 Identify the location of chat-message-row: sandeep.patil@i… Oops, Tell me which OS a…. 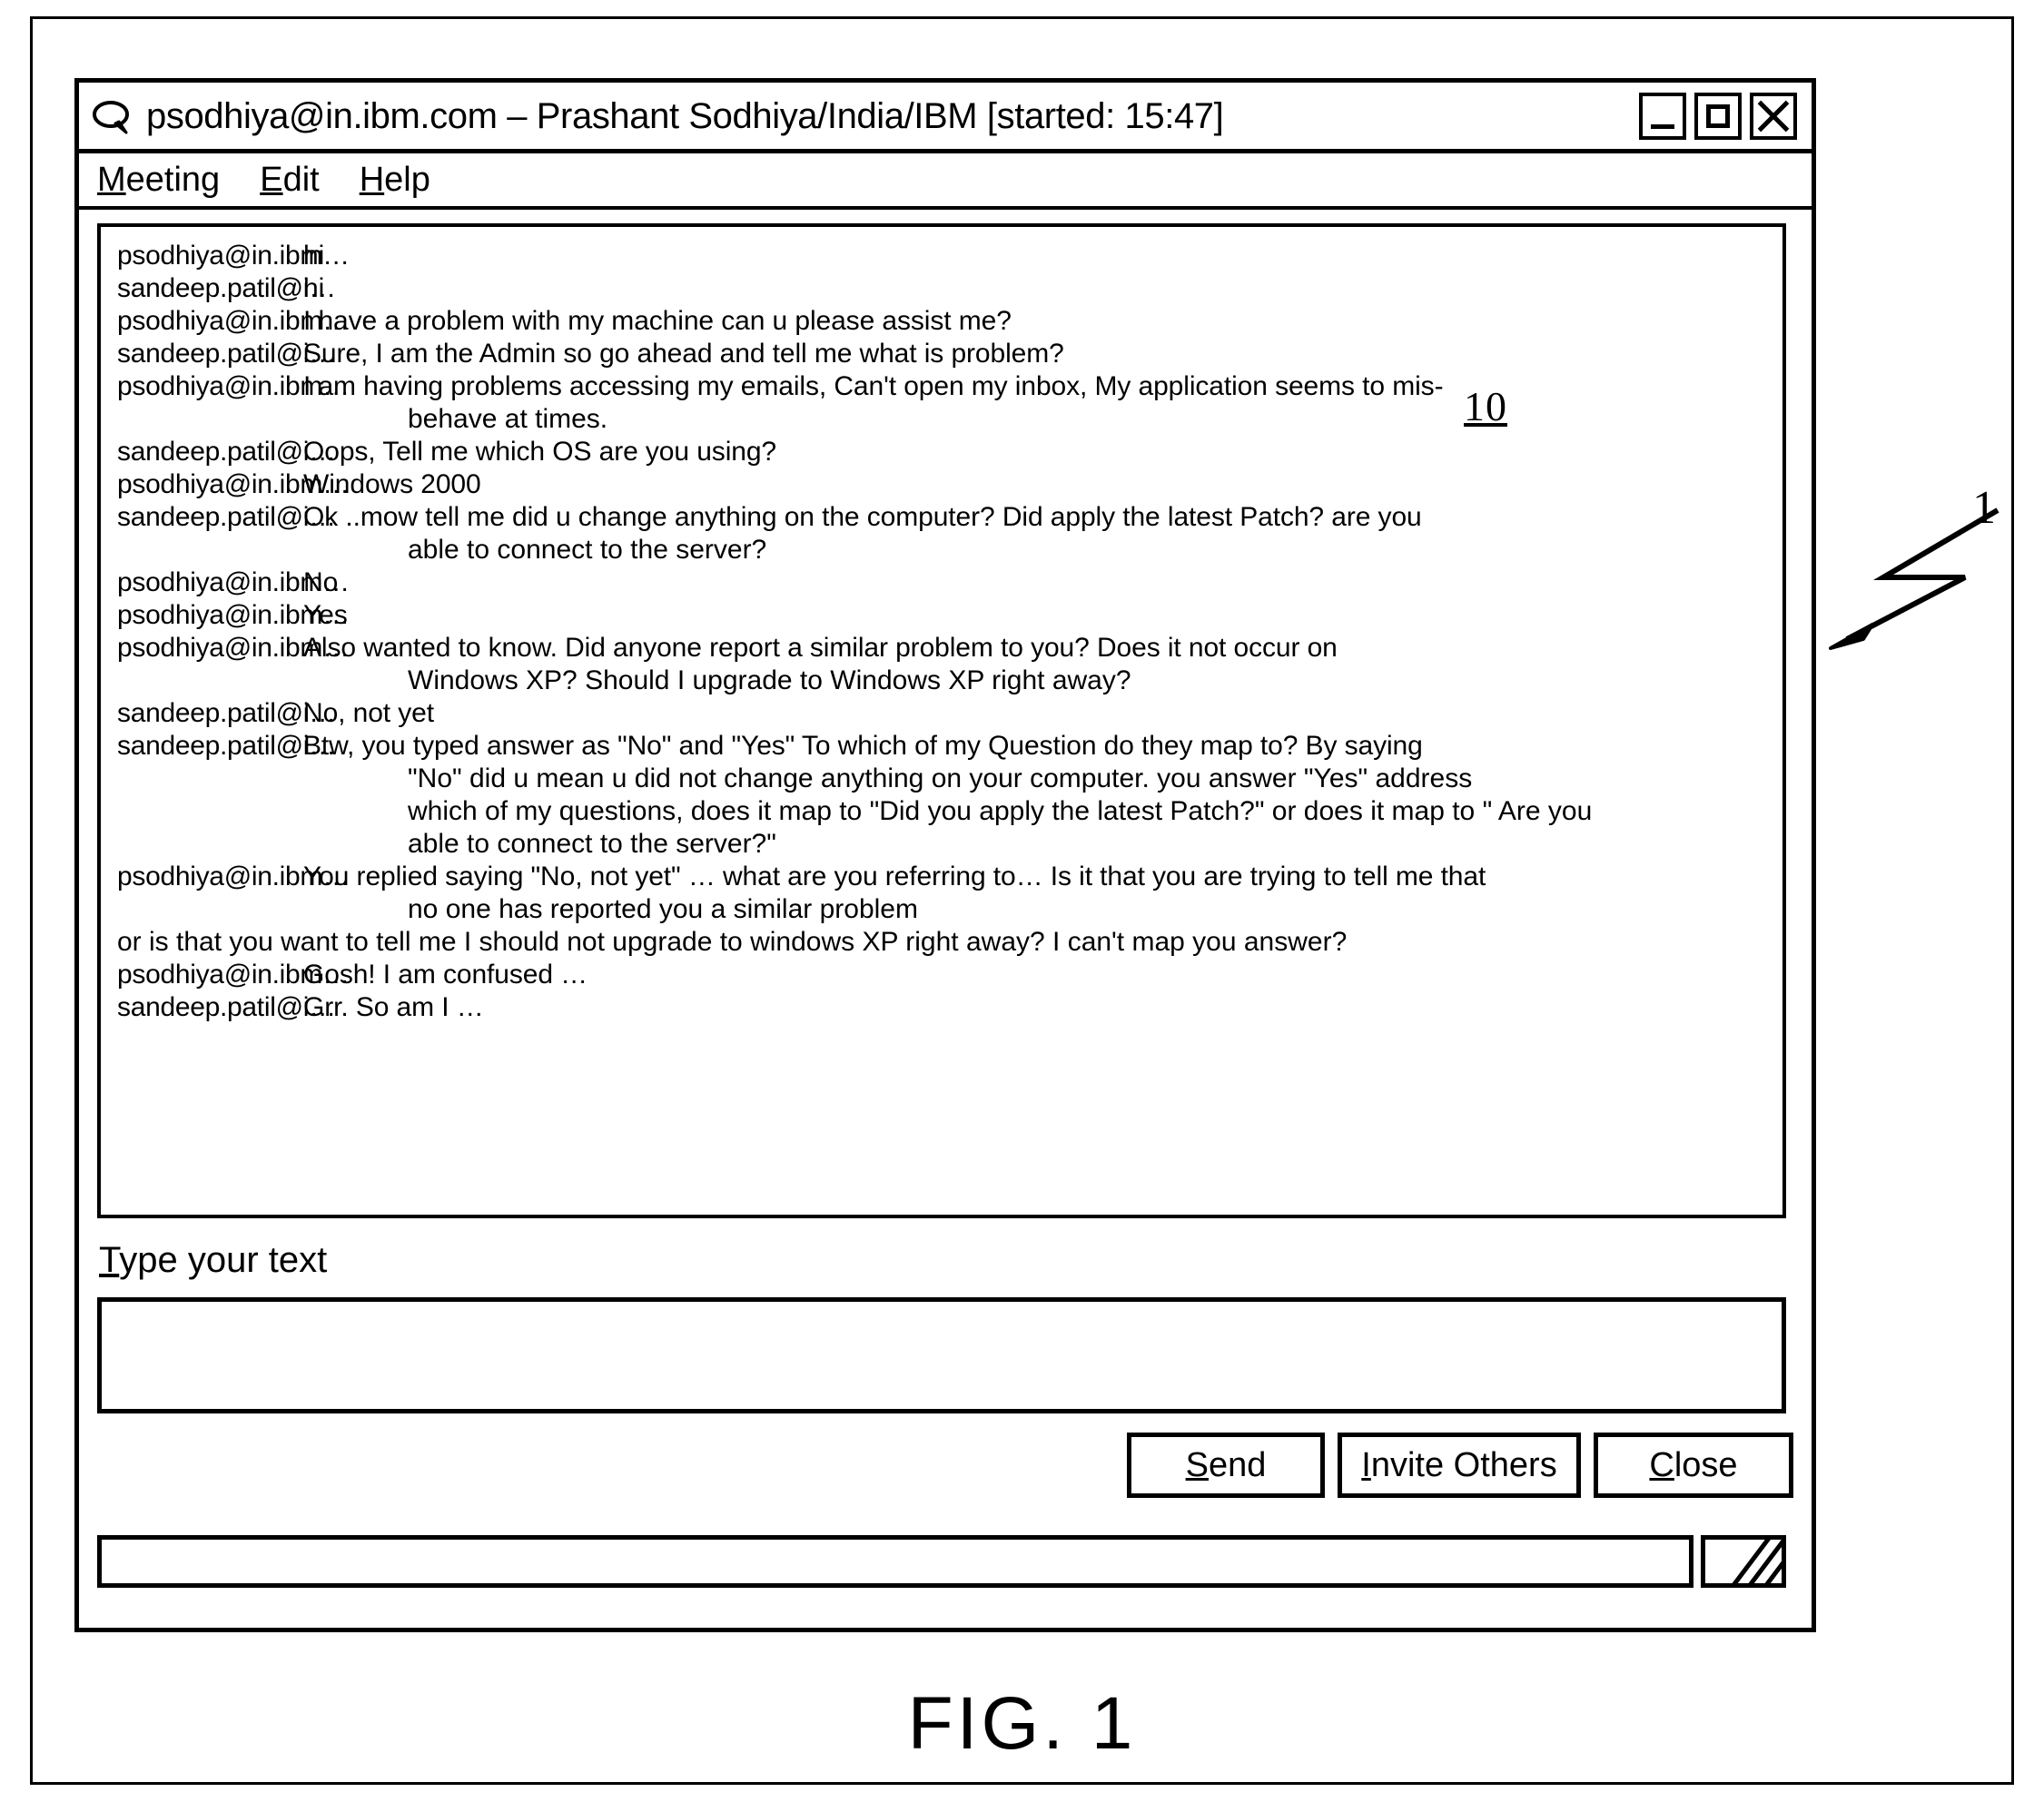
(945, 452).